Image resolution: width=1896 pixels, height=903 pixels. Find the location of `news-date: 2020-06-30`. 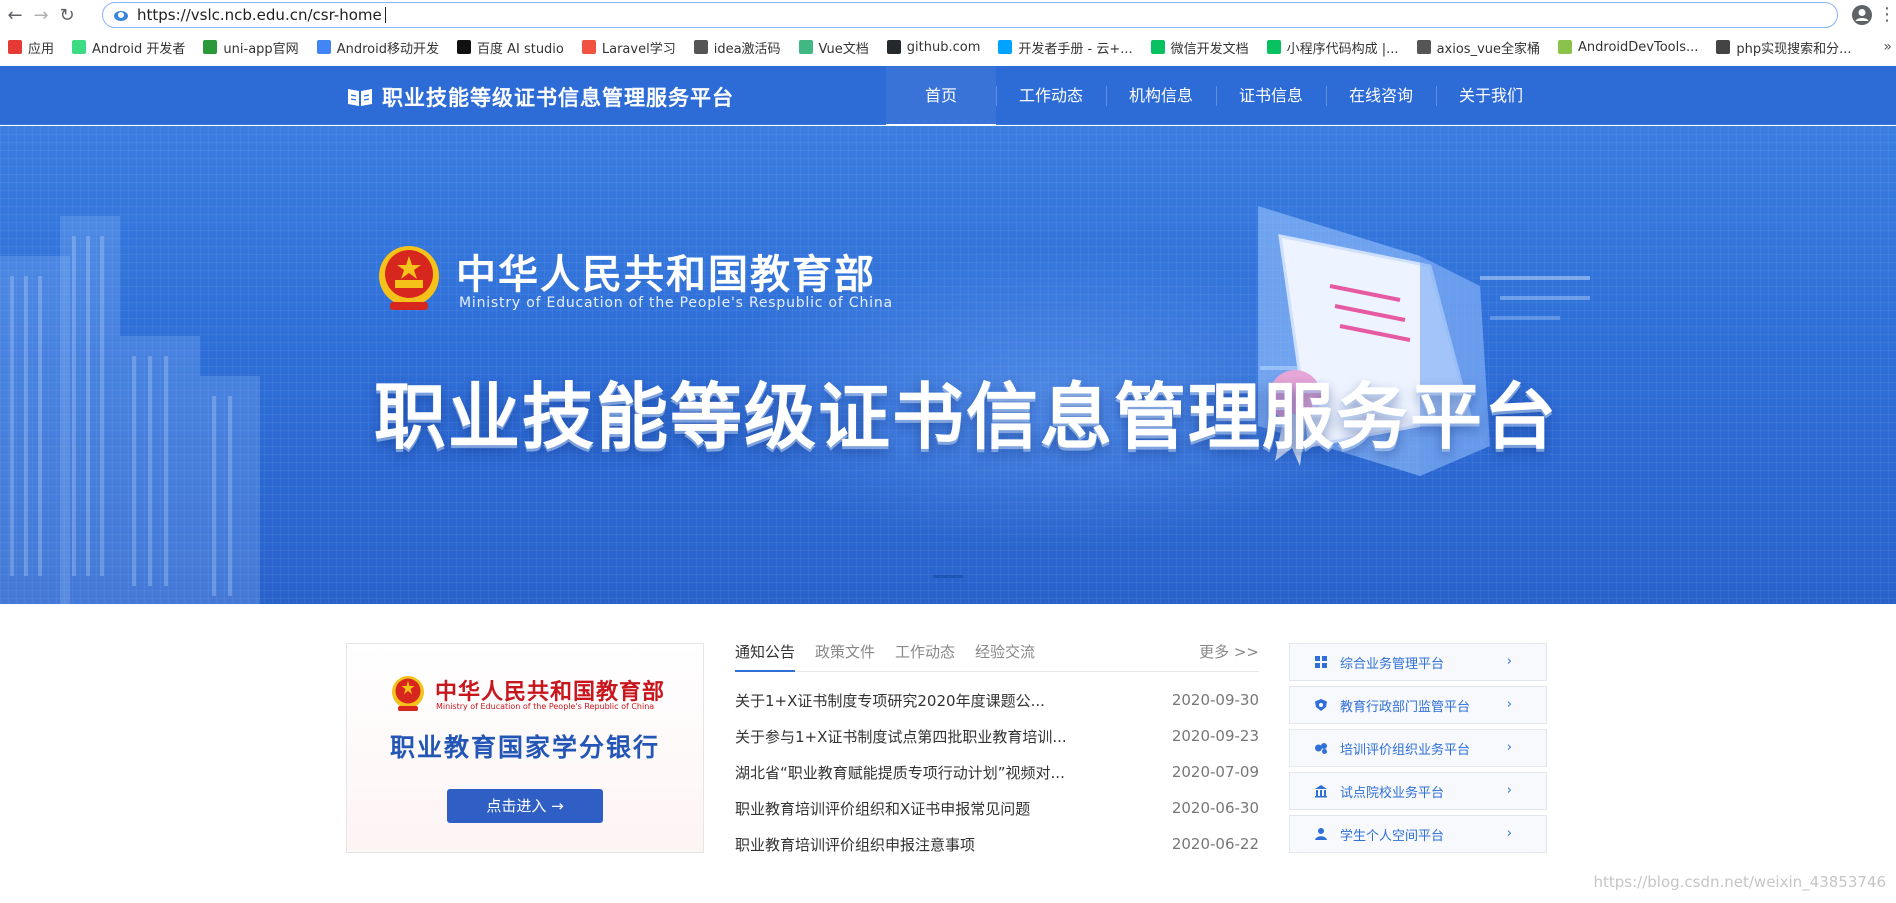

news-date: 2020-06-30 is located at coordinates (1215, 808).